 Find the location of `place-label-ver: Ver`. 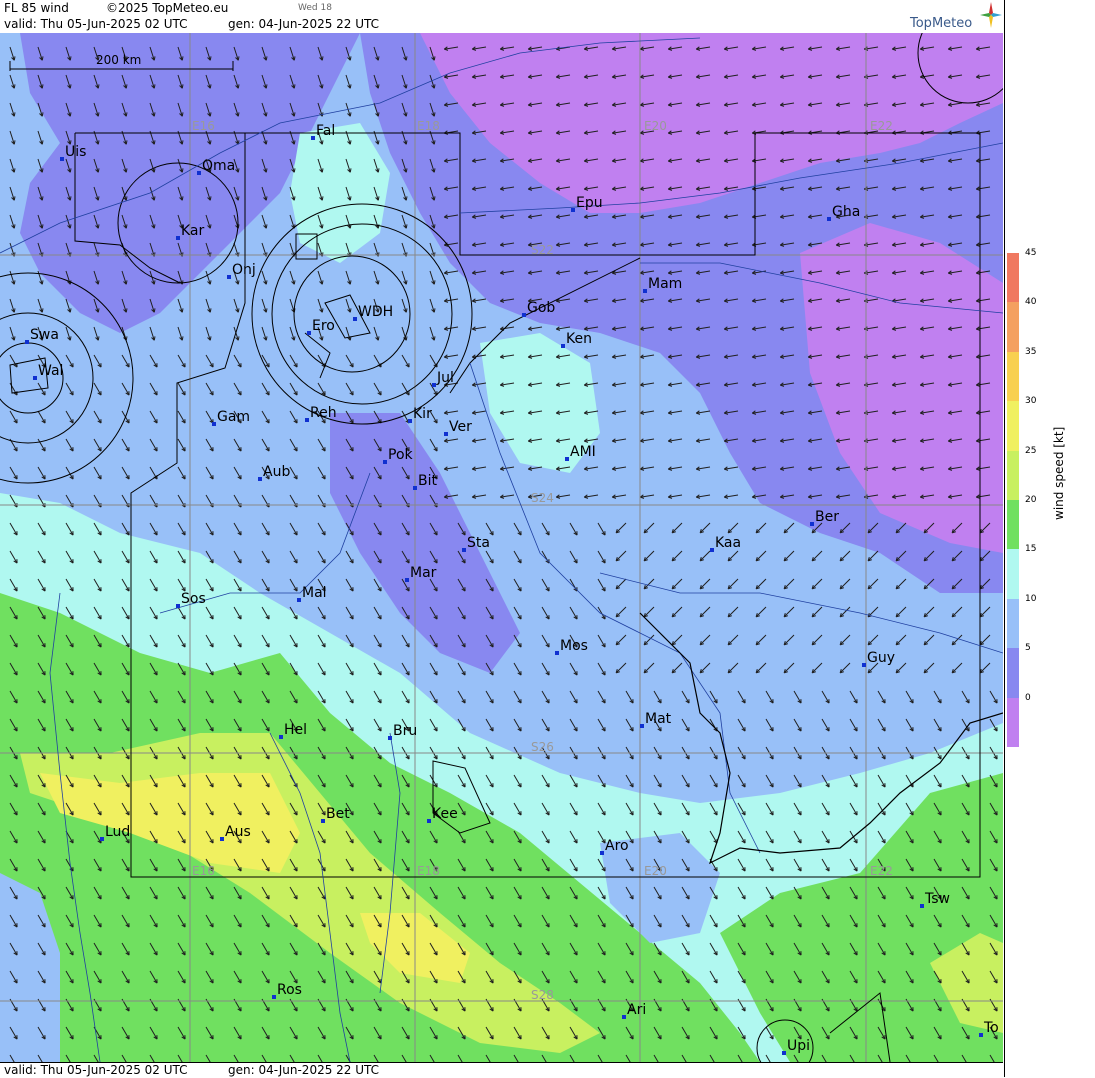

place-label-ver: Ver is located at coordinates (460, 427).